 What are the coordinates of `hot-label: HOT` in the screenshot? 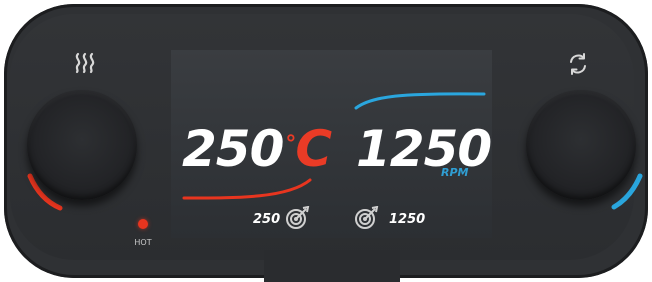 It's located at (143, 242).